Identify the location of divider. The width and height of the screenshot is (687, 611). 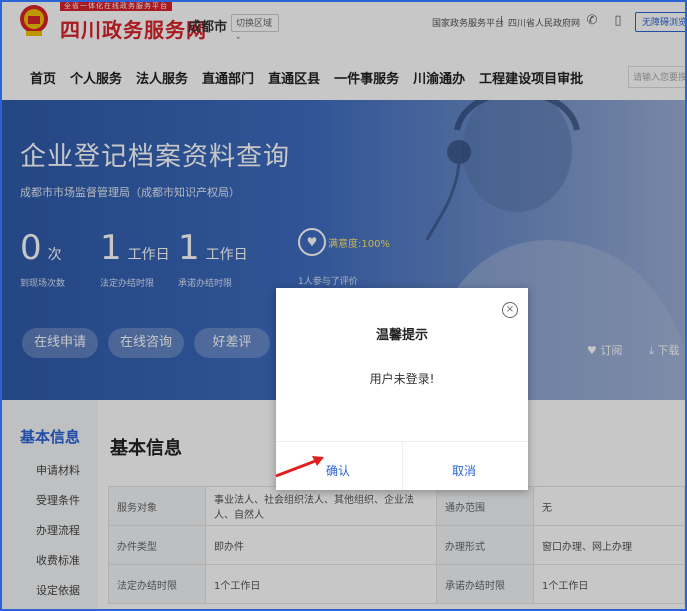
(402, 466).